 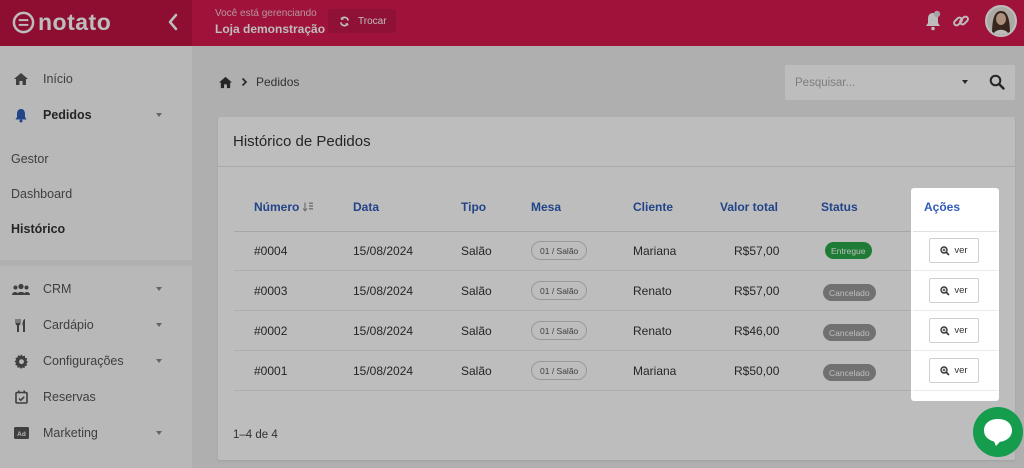 I want to click on status-badge: Entregue, so click(x=848, y=250).